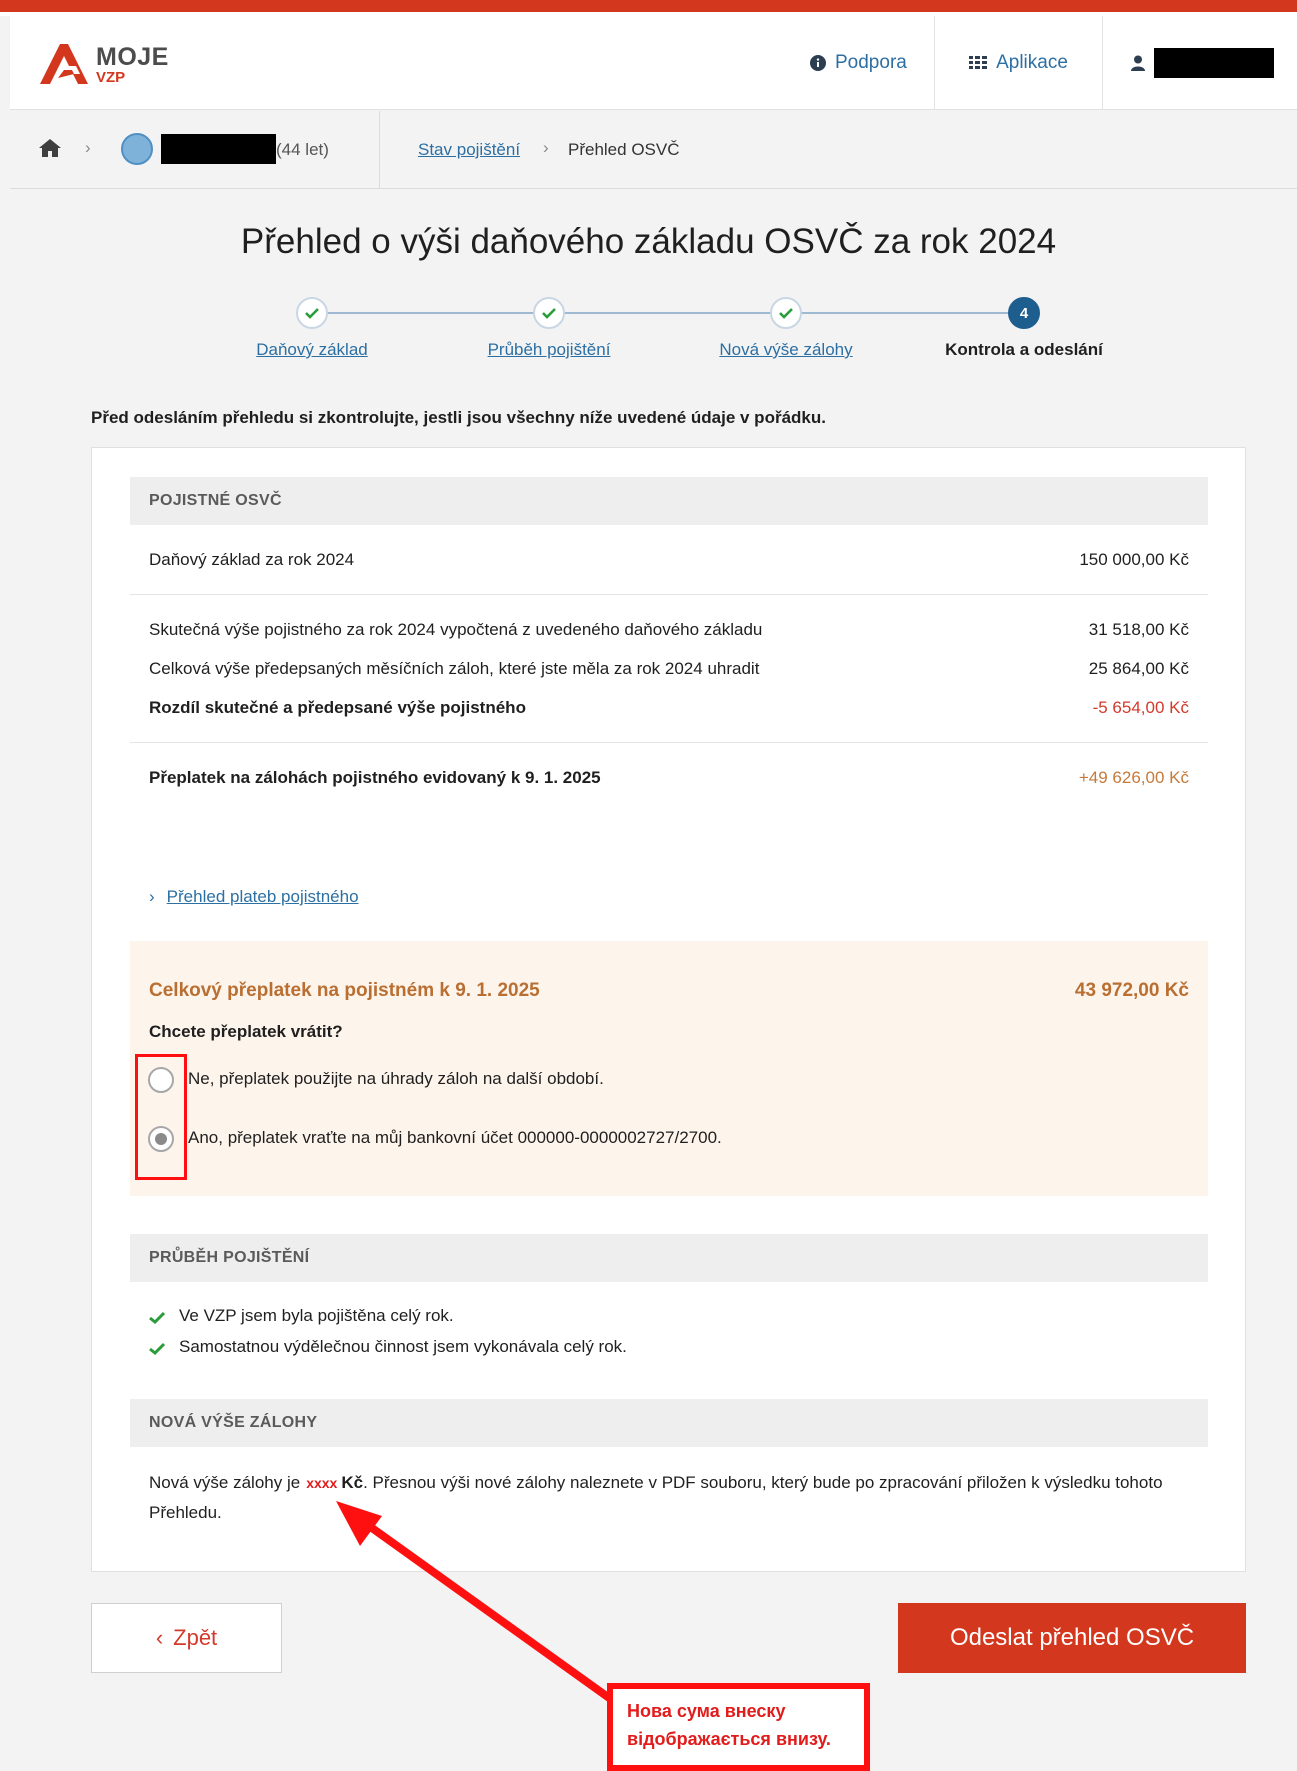 The image size is (1297, 1771). I want to click on annotation-line-2: відображається внизу., so click(729, 1739).